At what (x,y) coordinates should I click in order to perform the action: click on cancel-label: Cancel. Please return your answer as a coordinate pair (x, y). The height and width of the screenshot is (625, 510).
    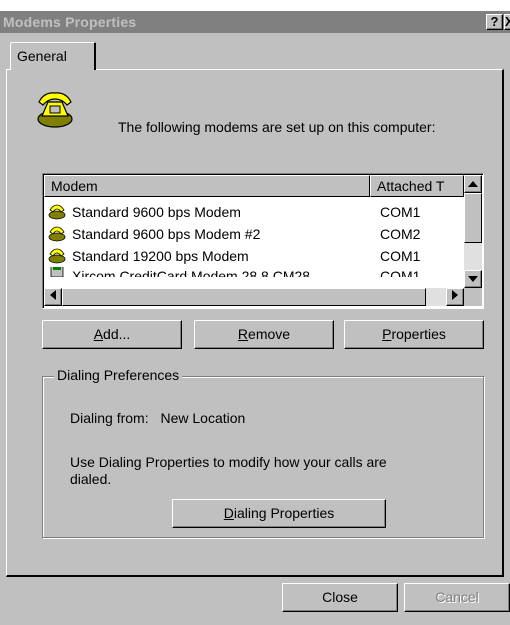
    Looking at the image, I should click on (457, 597).